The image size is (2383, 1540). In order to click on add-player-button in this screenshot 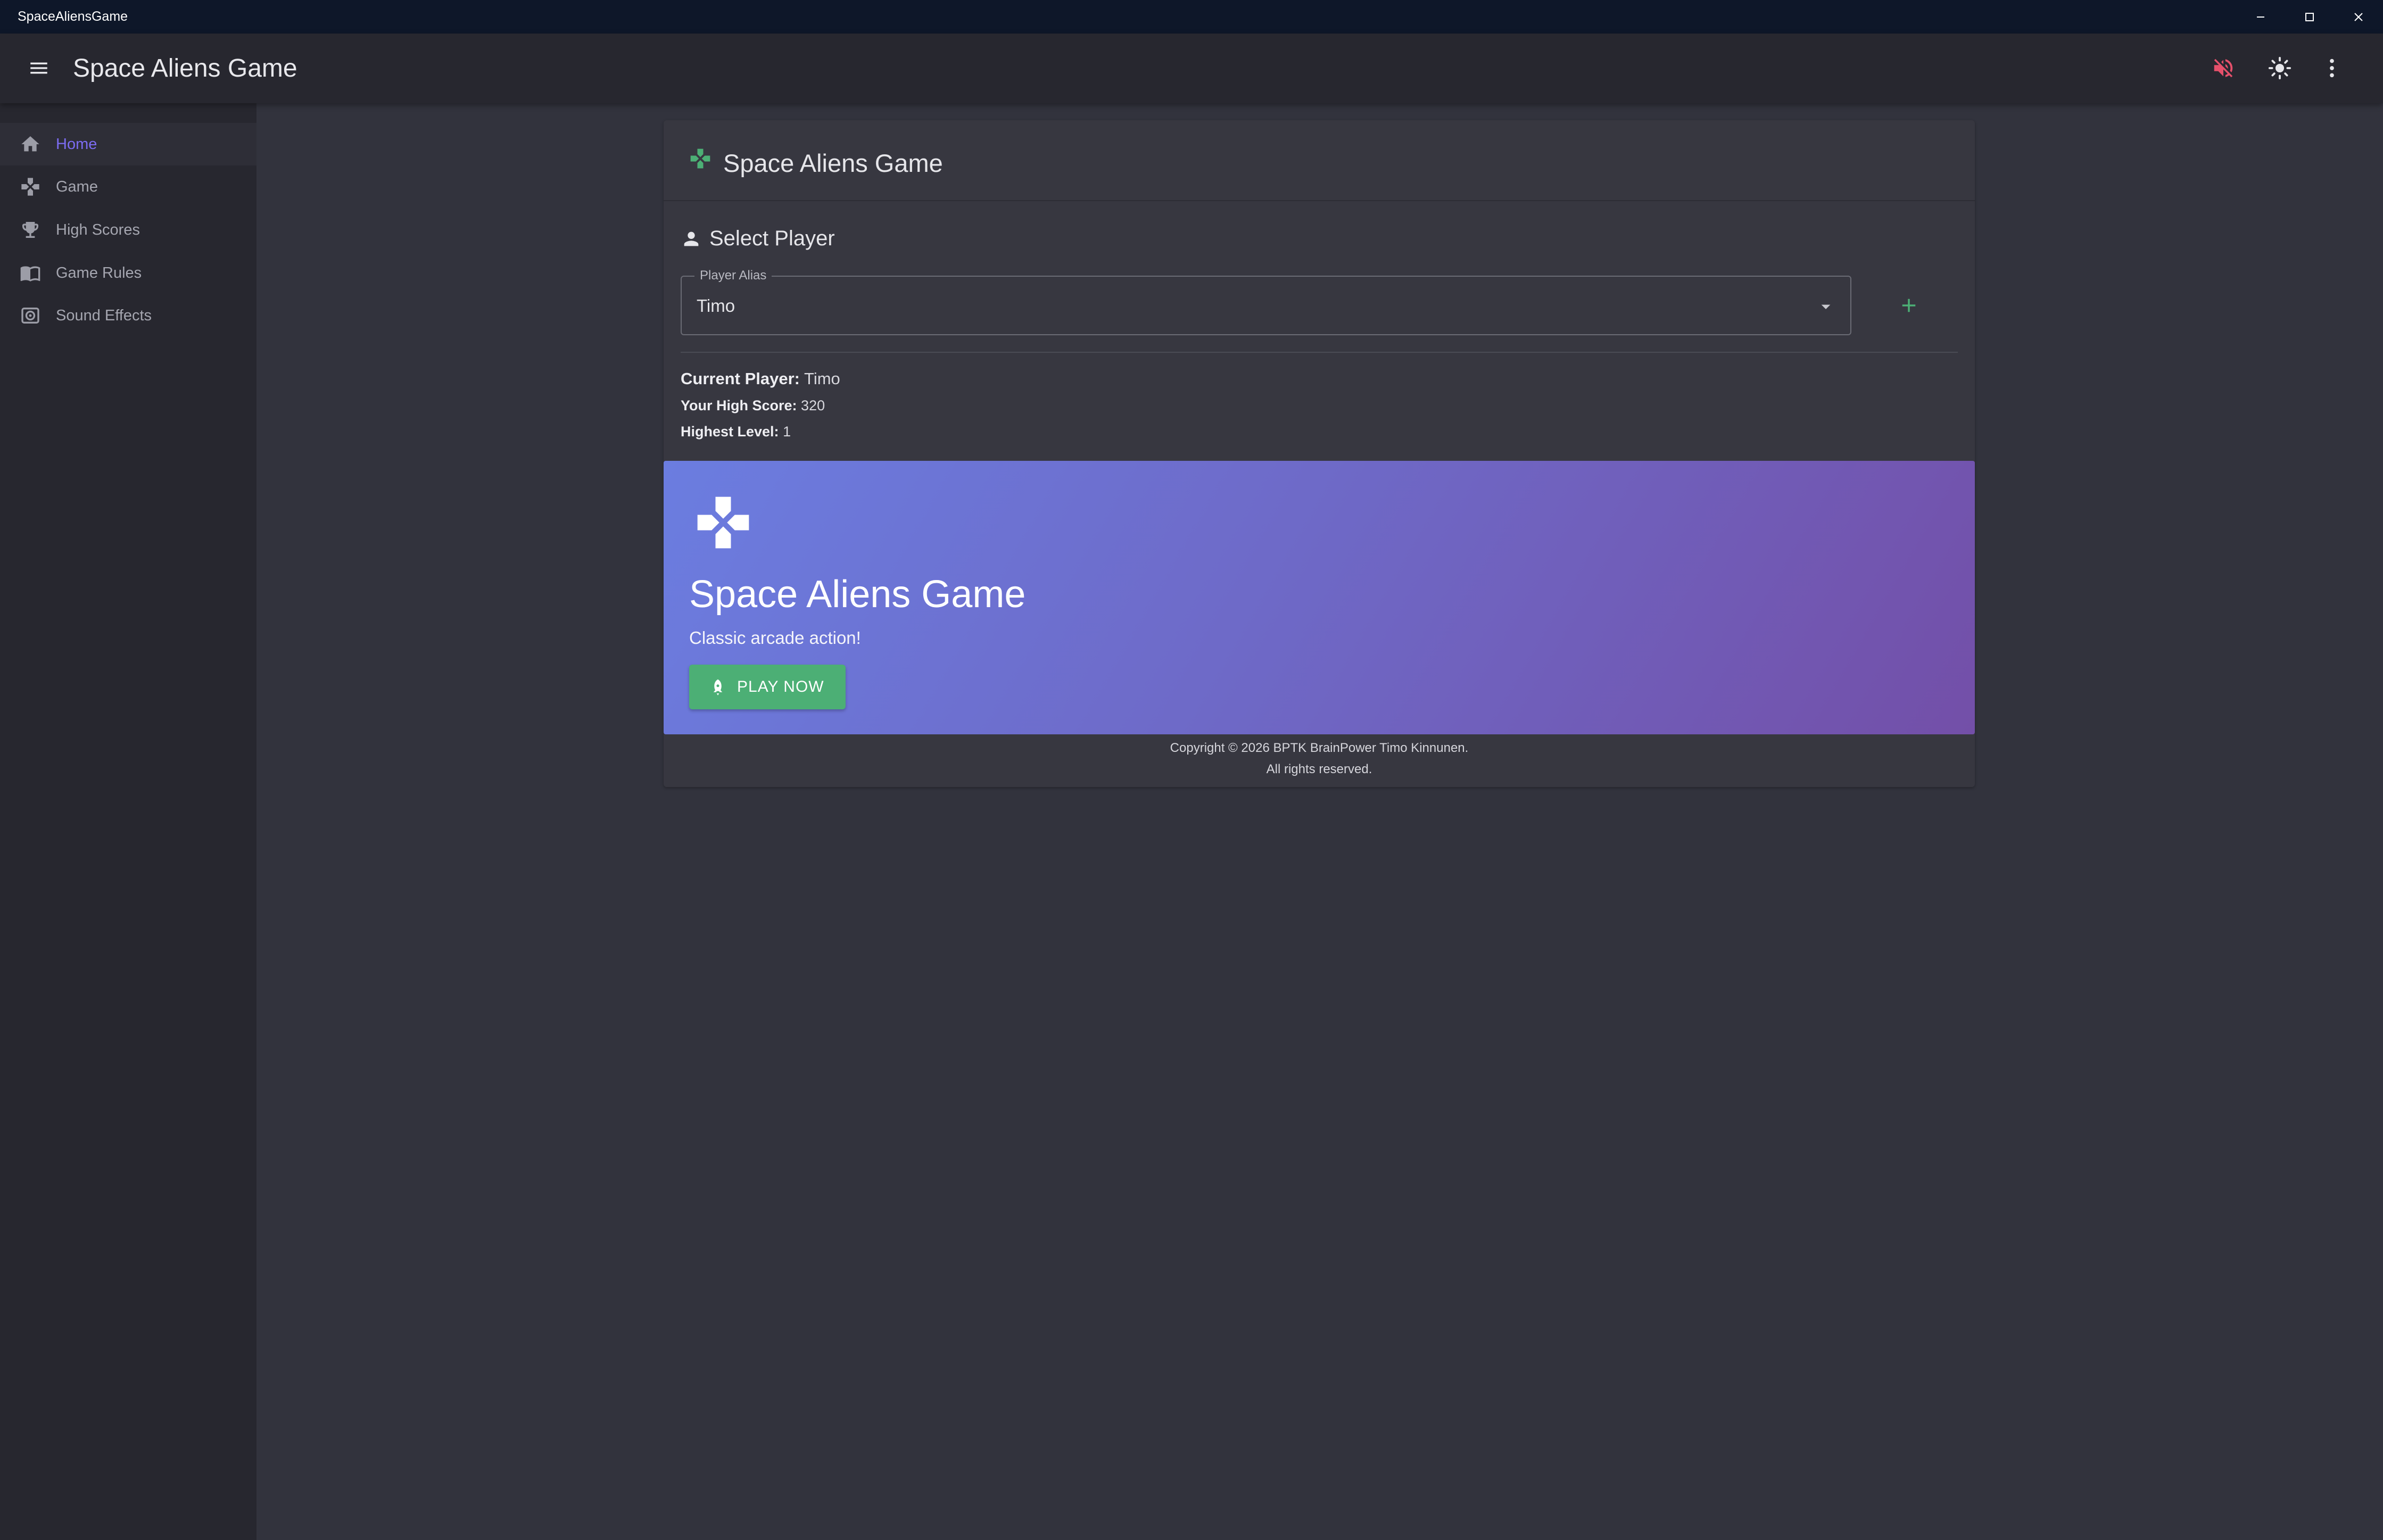, I will do `click(1909, 305)`.